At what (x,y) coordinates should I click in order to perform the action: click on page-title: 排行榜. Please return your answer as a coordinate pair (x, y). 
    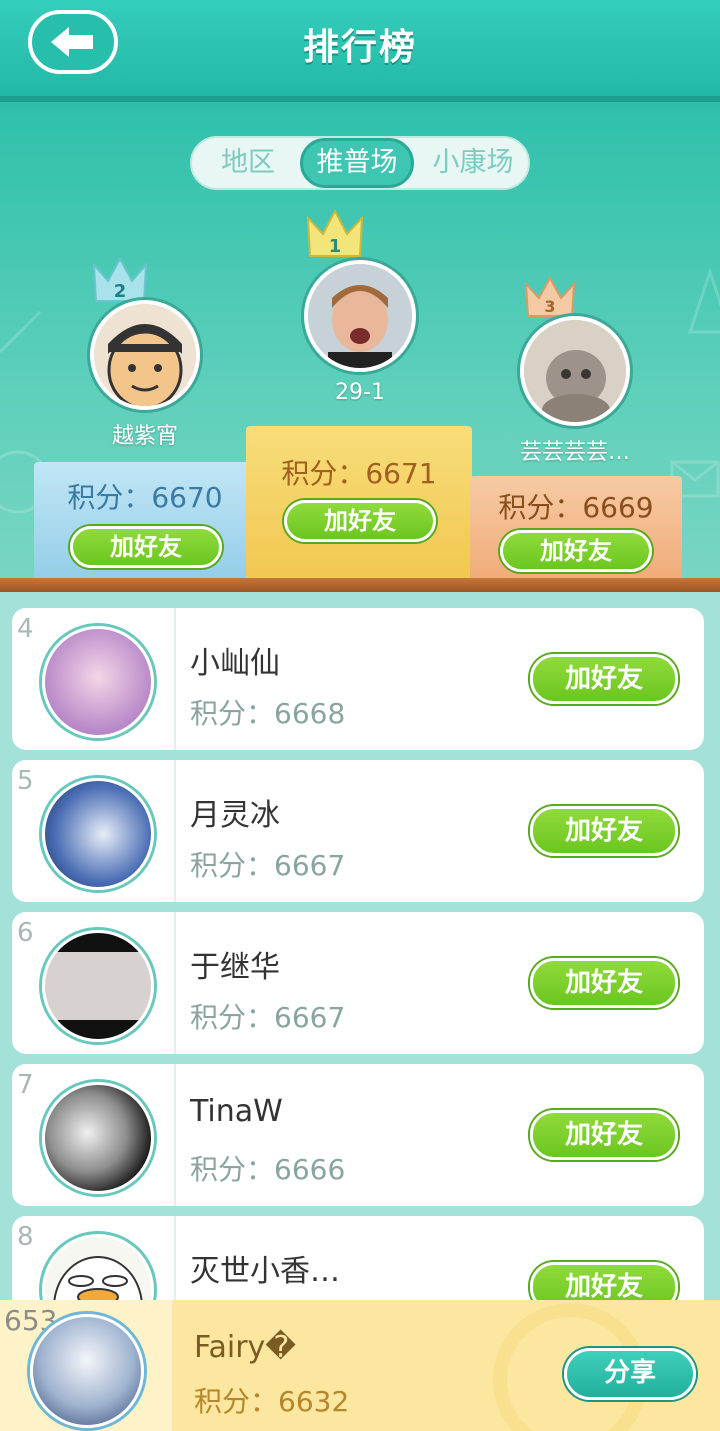
    Looking at the image, I should click on (359, 47).